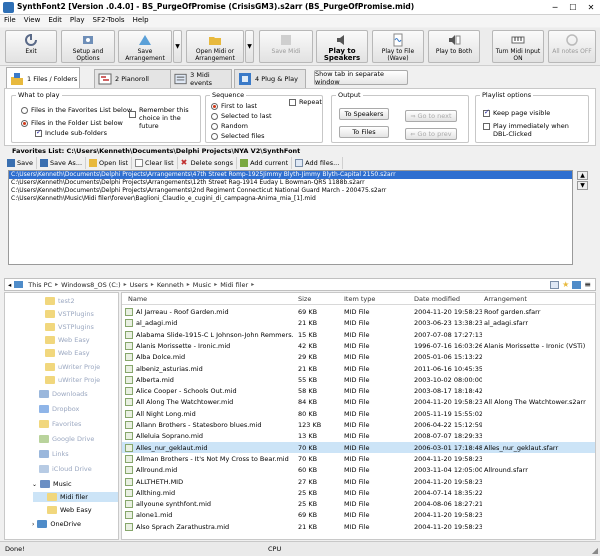 This screenshot has width=600, height=556. Describe the element at coordinates (52, 484) in the screenshot. I see `tree-item-music: ⌄ Music` at that location.